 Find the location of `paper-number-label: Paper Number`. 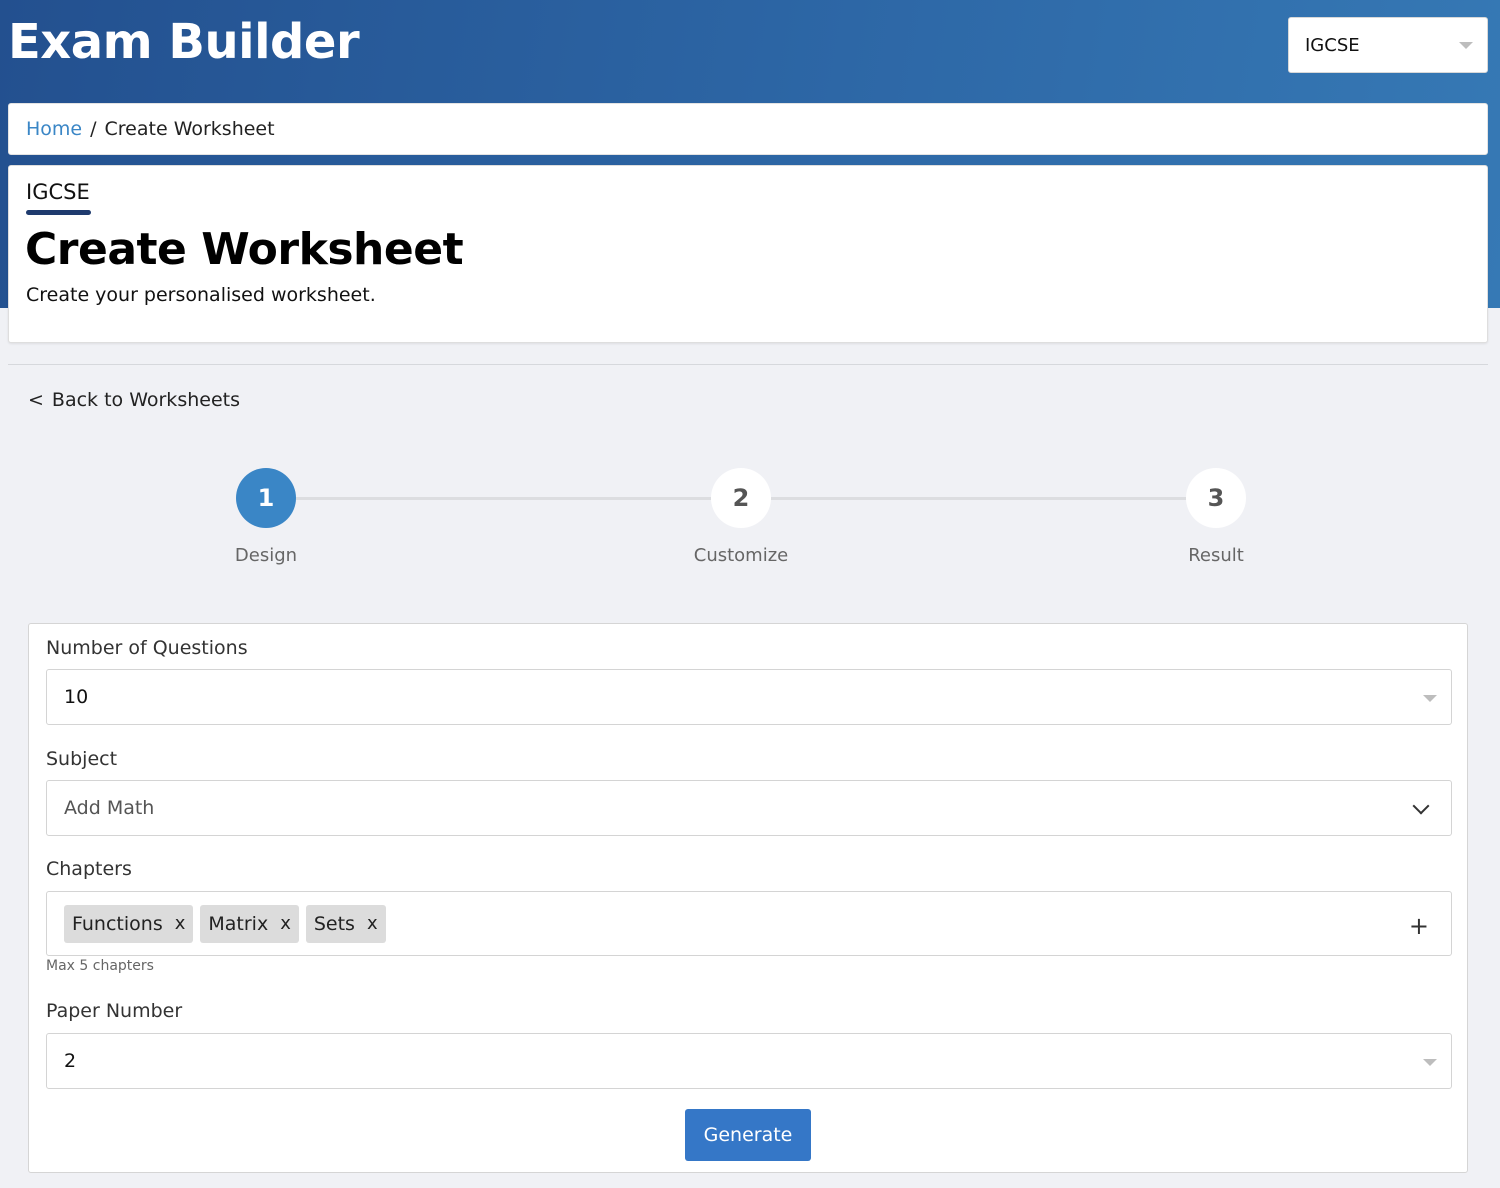

paper-number-label: Paper Number is located at coordinates (114, 1011).